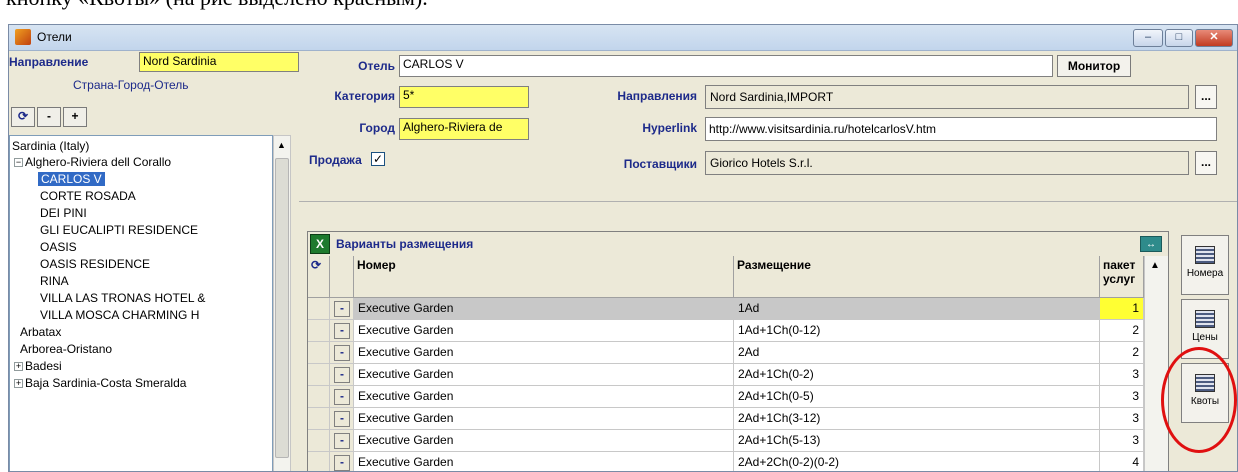  Describe the element at coordinates (464, 129) in the screenshot. I see `city-field: Alghero-Riviera de` at that location.